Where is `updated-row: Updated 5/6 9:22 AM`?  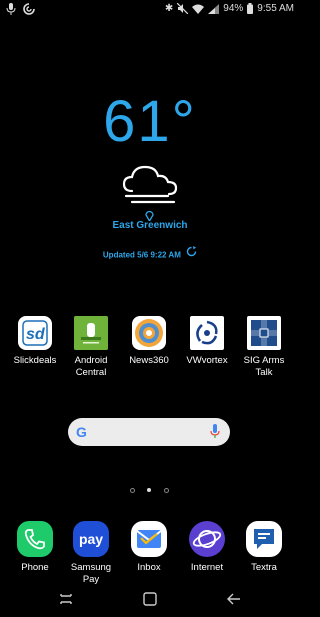
updated-row: Updated 5/6 9:22 AM is located at coordinates (150, 252).